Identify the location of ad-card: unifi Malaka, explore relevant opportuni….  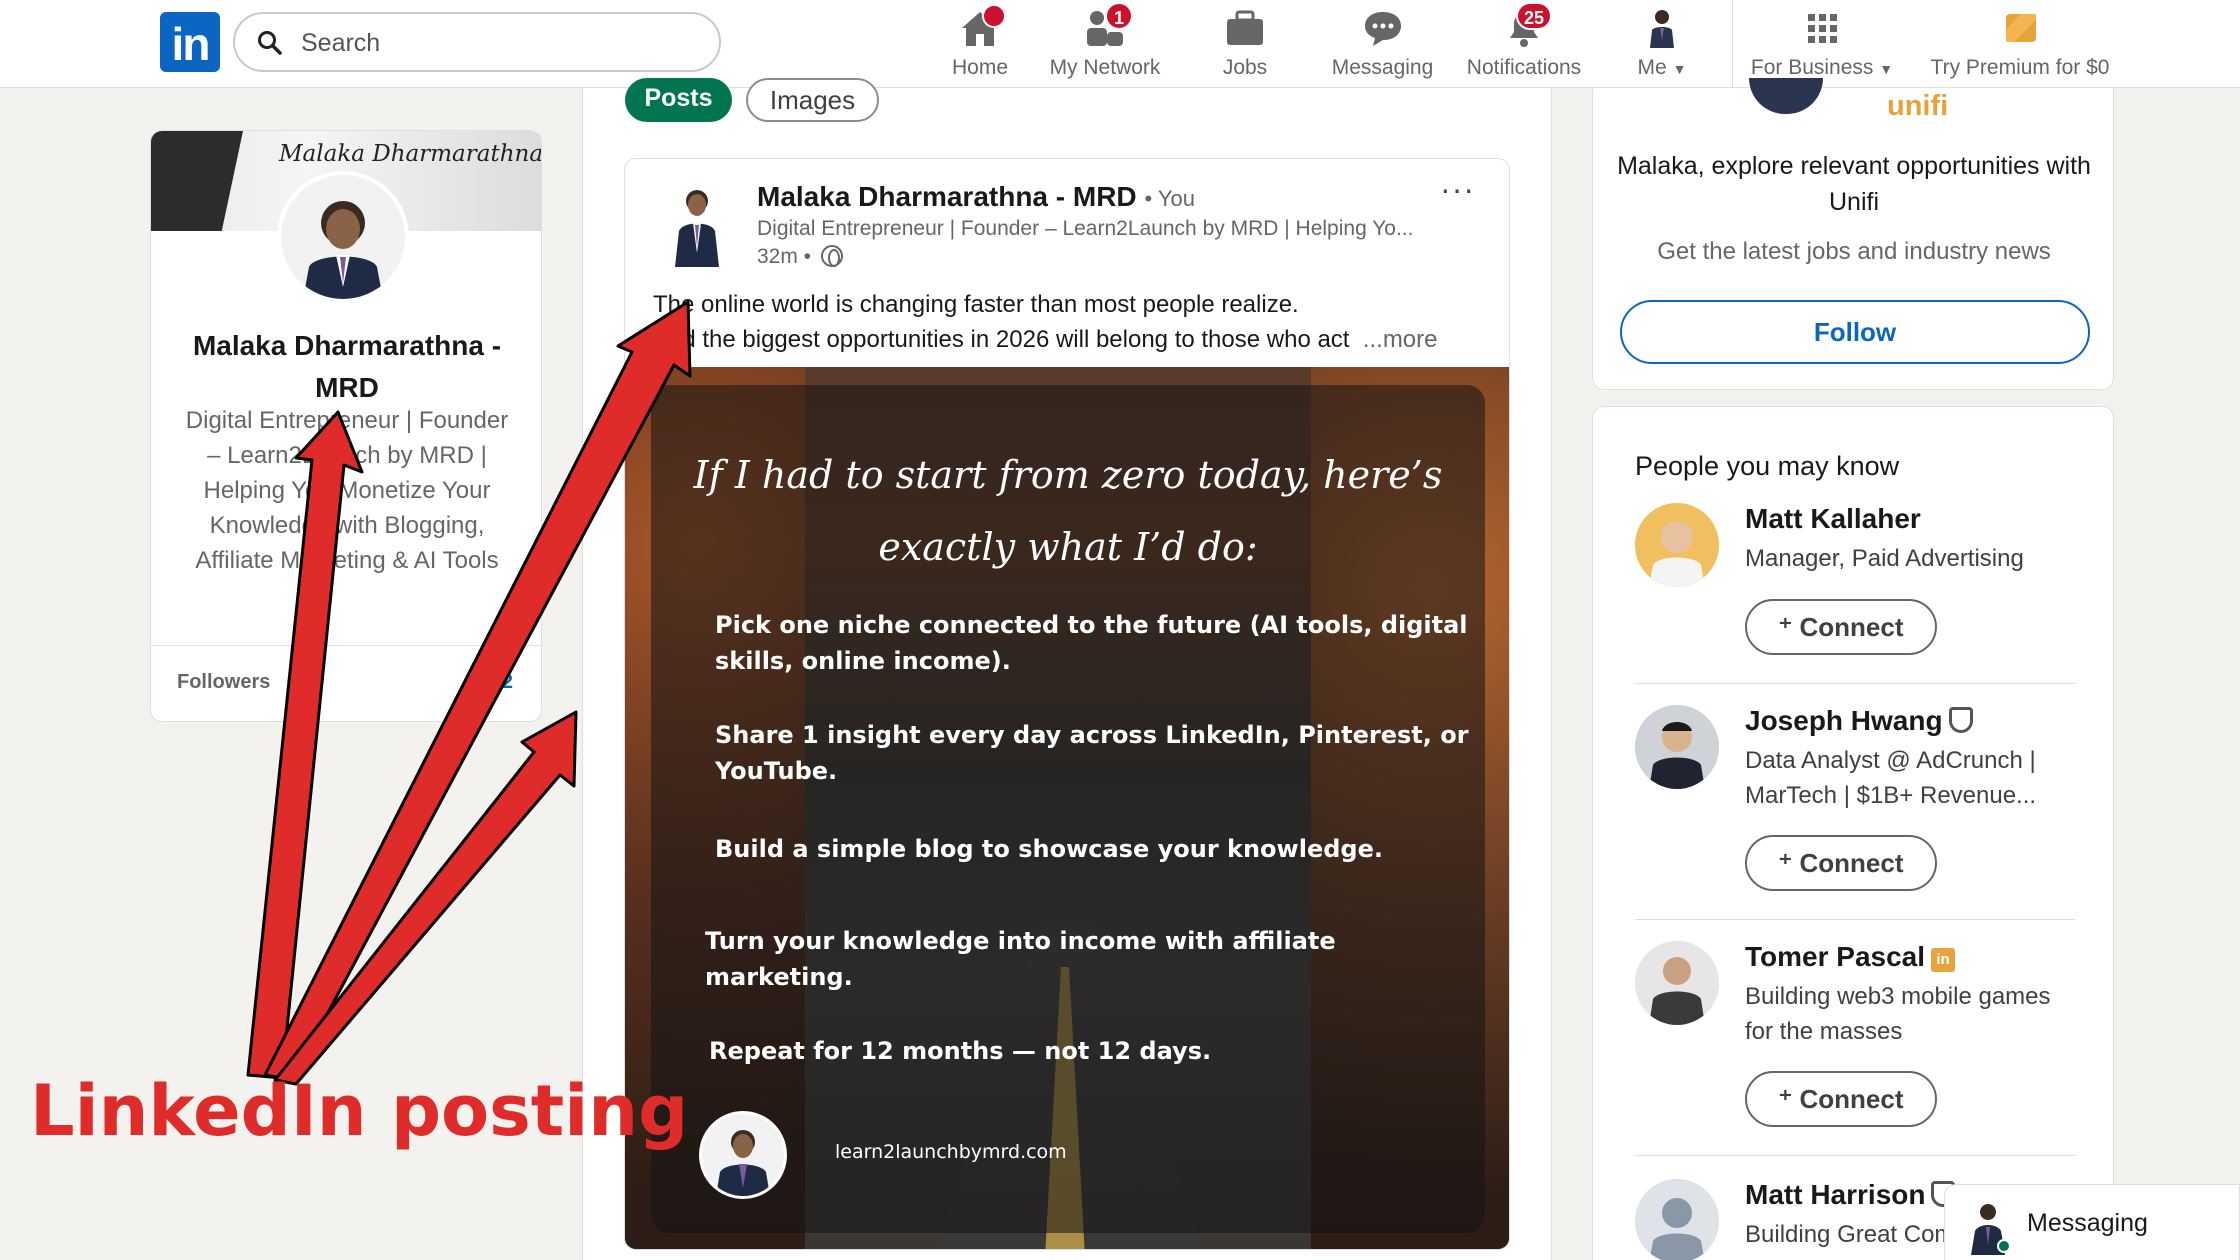
(1853, 234).